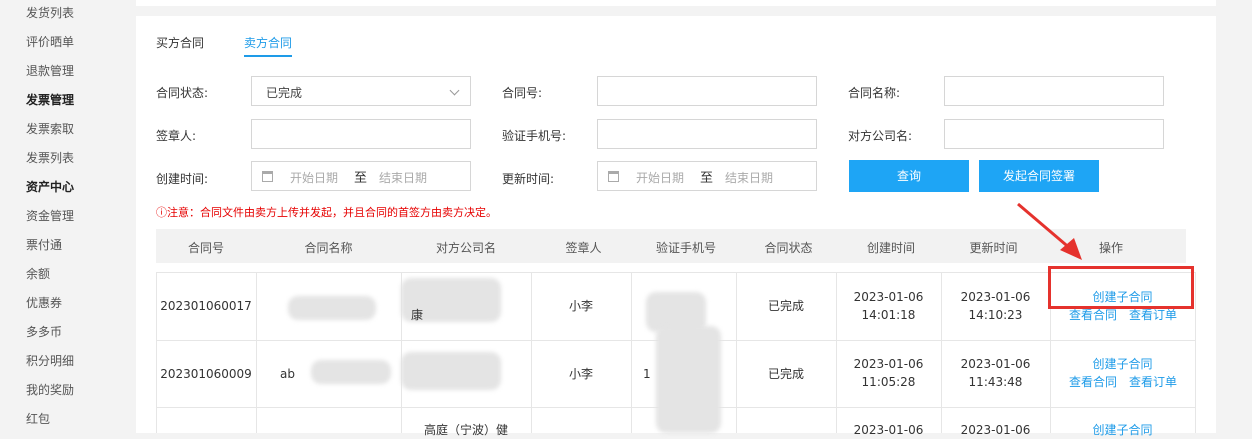 This screenshot has width=1252, height=439. Describe the element at coordinates (707, 91) in the screenshot. I see `contract-no-input` at that location.